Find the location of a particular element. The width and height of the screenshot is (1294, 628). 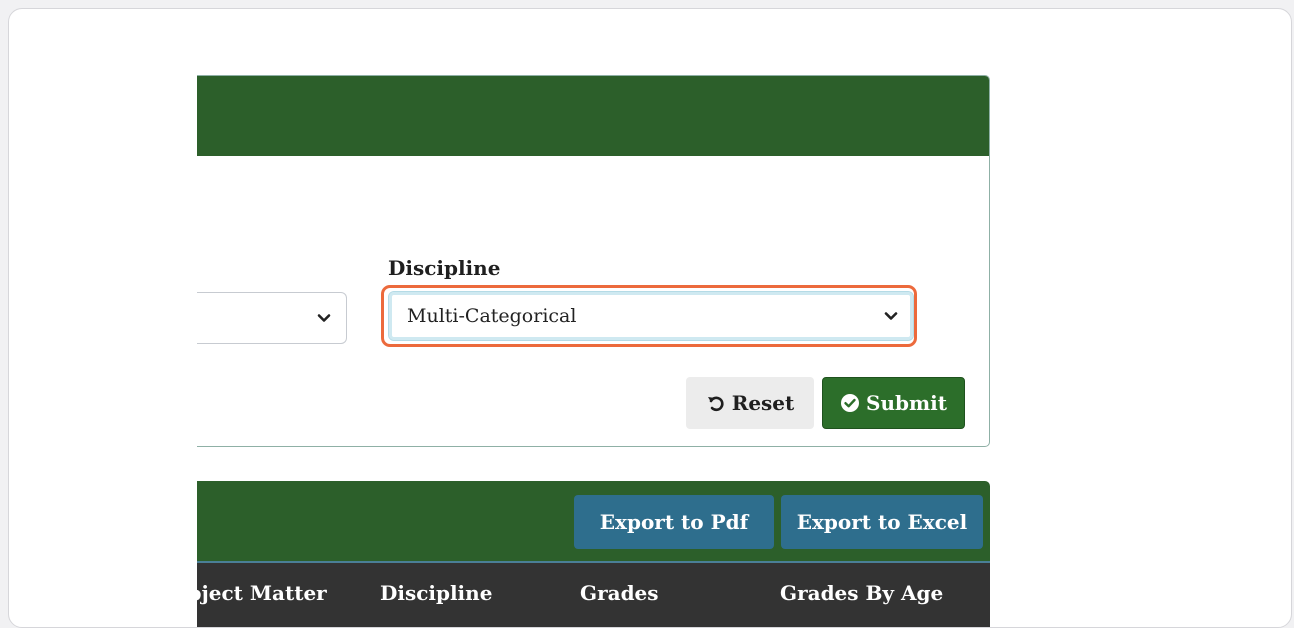

discipline-select: Multi-Categorical is located at coordinates (651, 316).